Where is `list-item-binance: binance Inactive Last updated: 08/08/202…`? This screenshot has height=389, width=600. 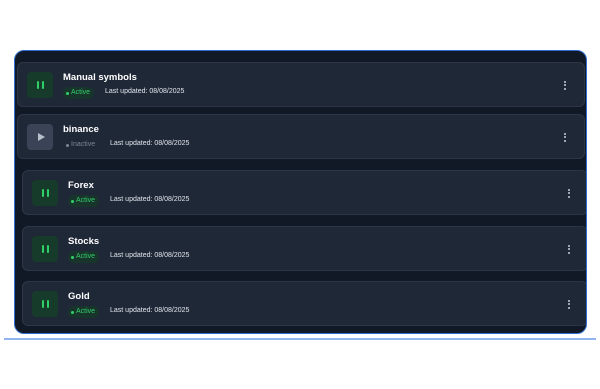
list-item-binance: binance Inactive Last updated: 08/08/202… is located at coordinates (301, 136).